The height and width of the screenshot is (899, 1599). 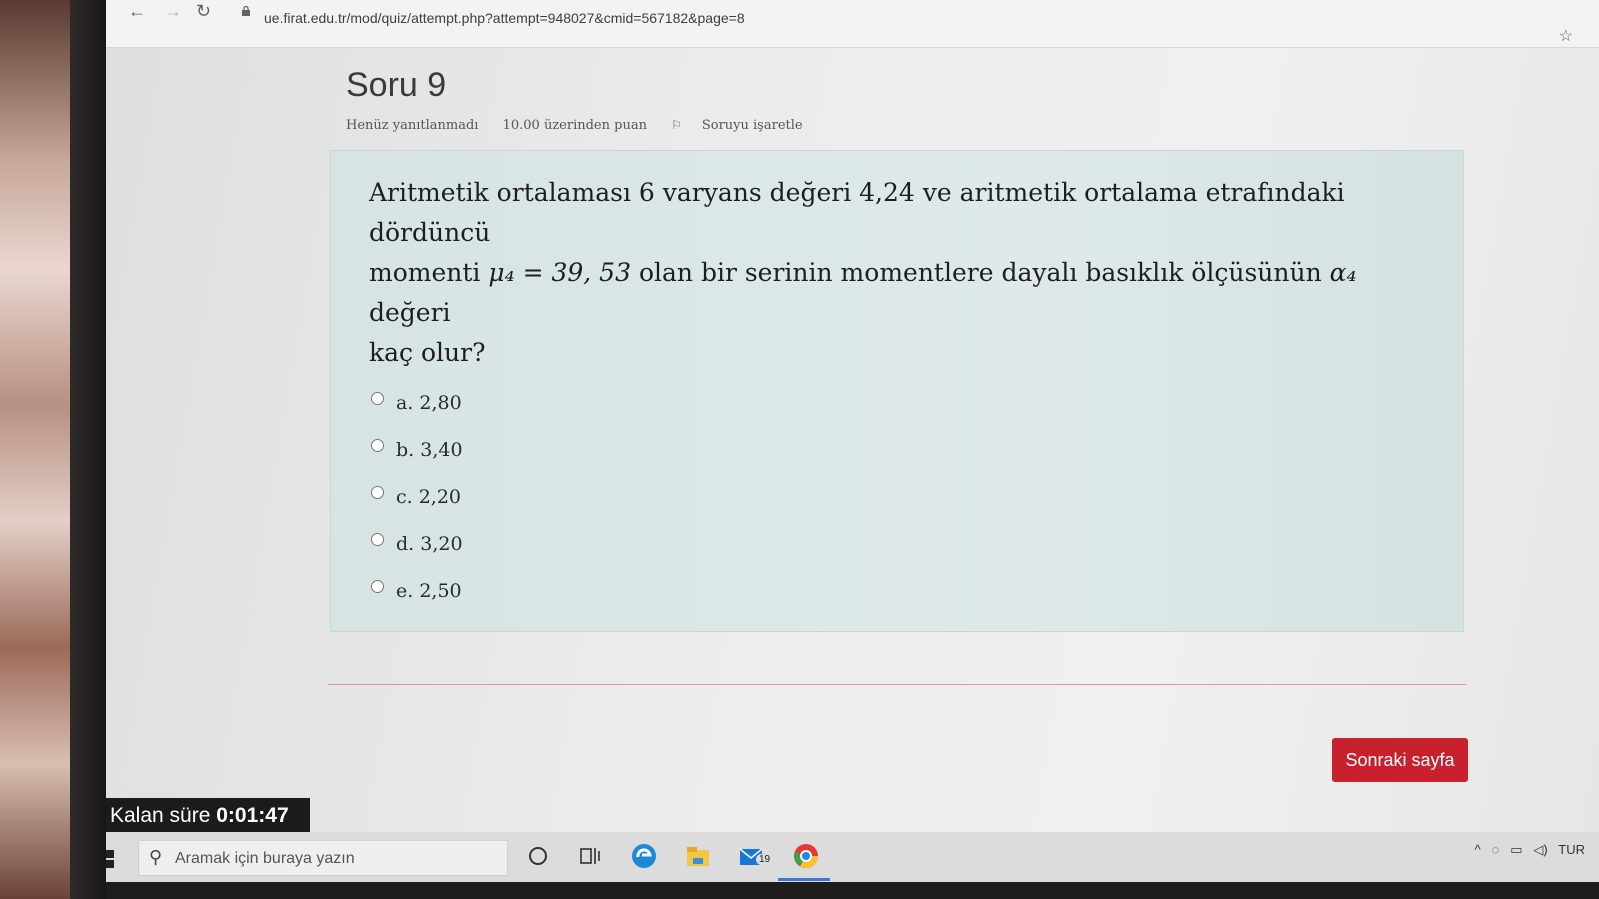 What do you see at coordinates (752, 125) in the screenshot?
I see `flag-label: Soruyu işaretle` at bounding box center [752, 125].